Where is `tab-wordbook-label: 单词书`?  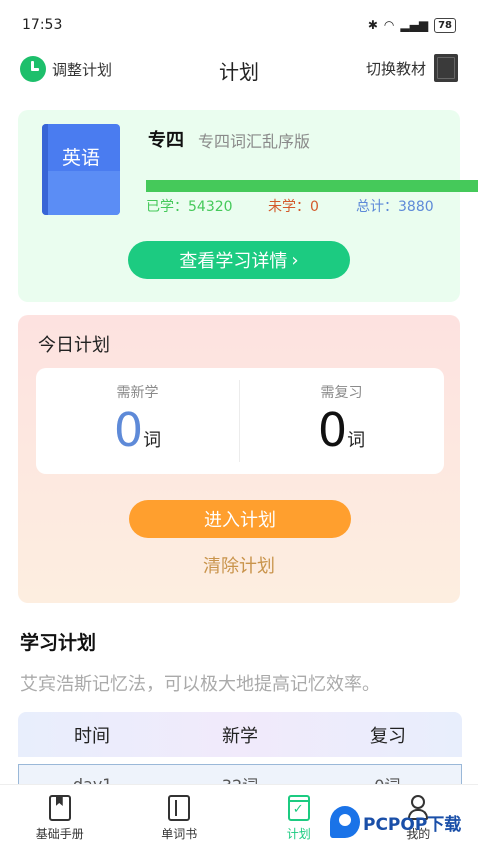 tab-wordbook-label: 单词书 is located at coordinates (179, 834).